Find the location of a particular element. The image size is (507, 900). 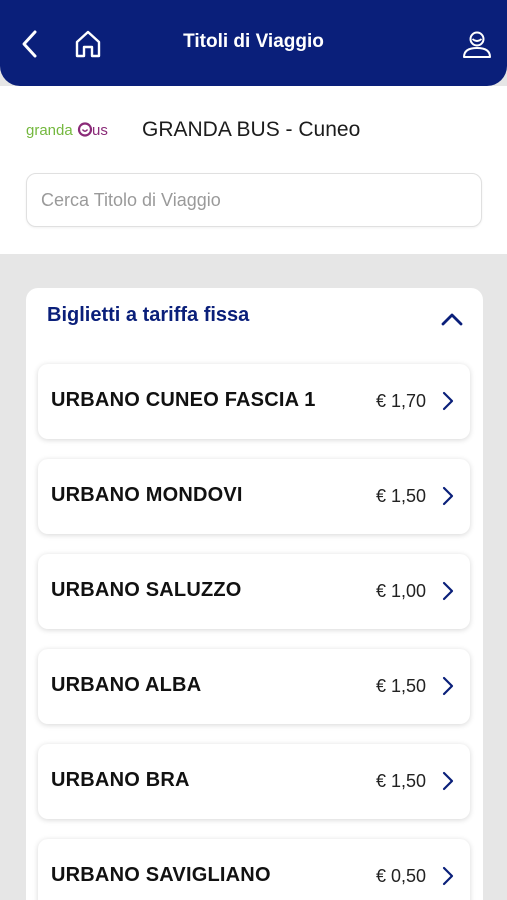

ticket-item: URBANO MONDOVI € 1,50 is located at coordinates (254, 496).